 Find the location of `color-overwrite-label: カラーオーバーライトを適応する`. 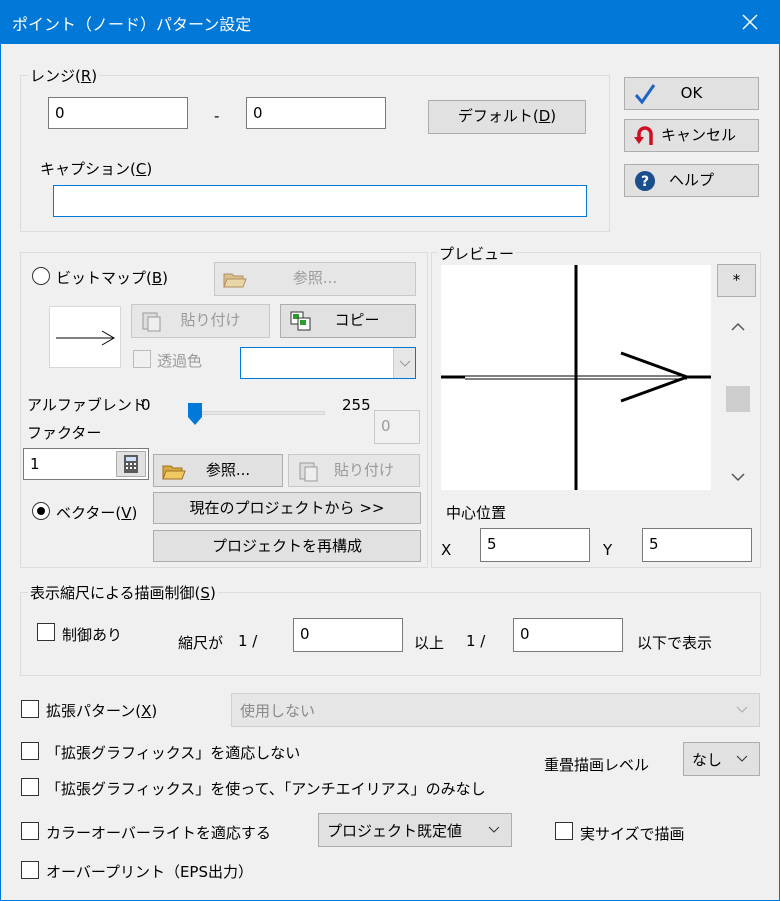

color-overwrite-label: カラーオーバーライトを適応する is located at coordinates (158, 833).